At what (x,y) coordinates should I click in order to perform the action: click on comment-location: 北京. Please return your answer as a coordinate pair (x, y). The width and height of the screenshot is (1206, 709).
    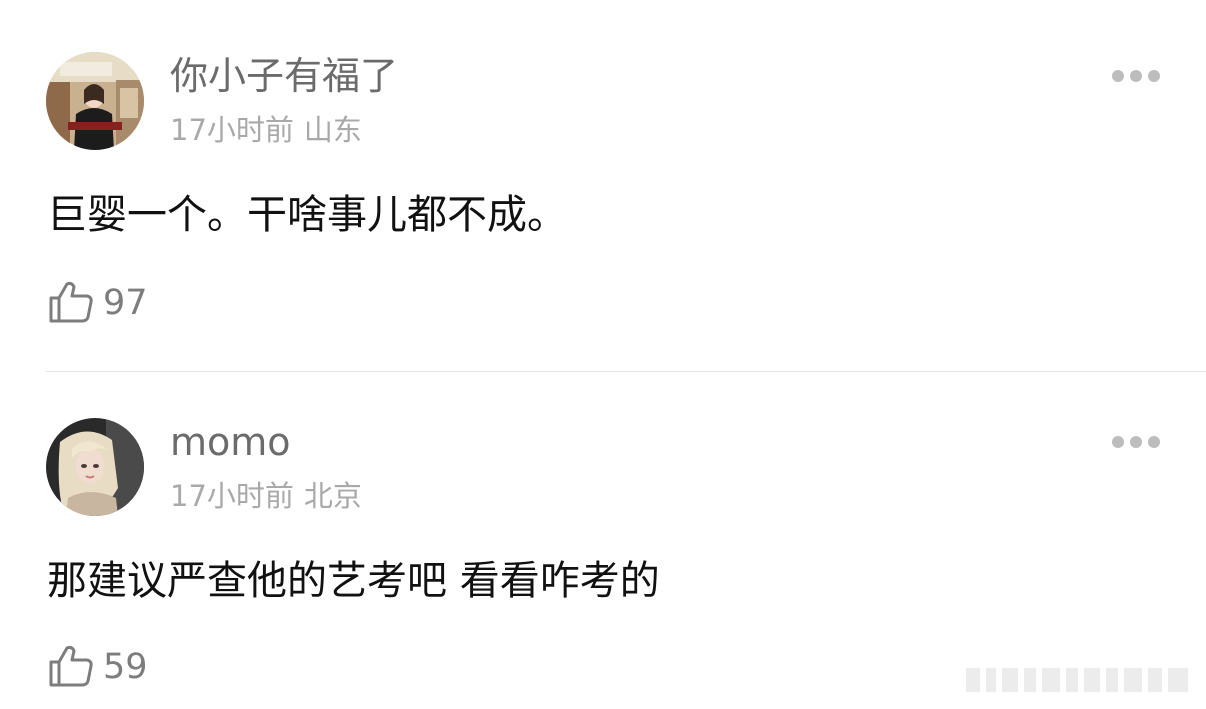
    Looking at the image, I should click on (332, 496).